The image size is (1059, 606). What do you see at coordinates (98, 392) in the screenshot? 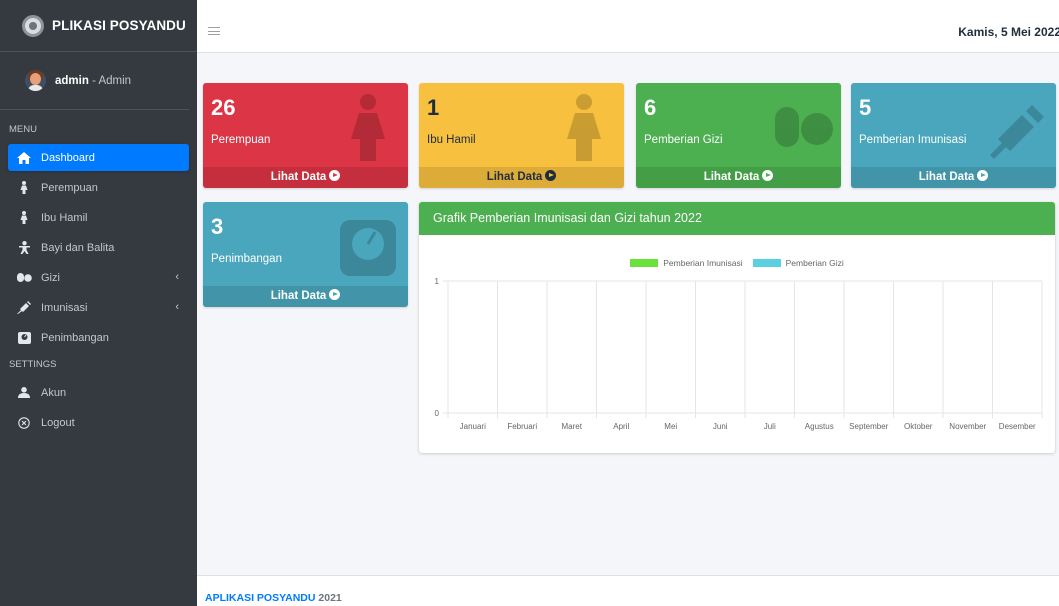
I see `sidebar-item-akun: Akun` at bounding box center [98, 392].